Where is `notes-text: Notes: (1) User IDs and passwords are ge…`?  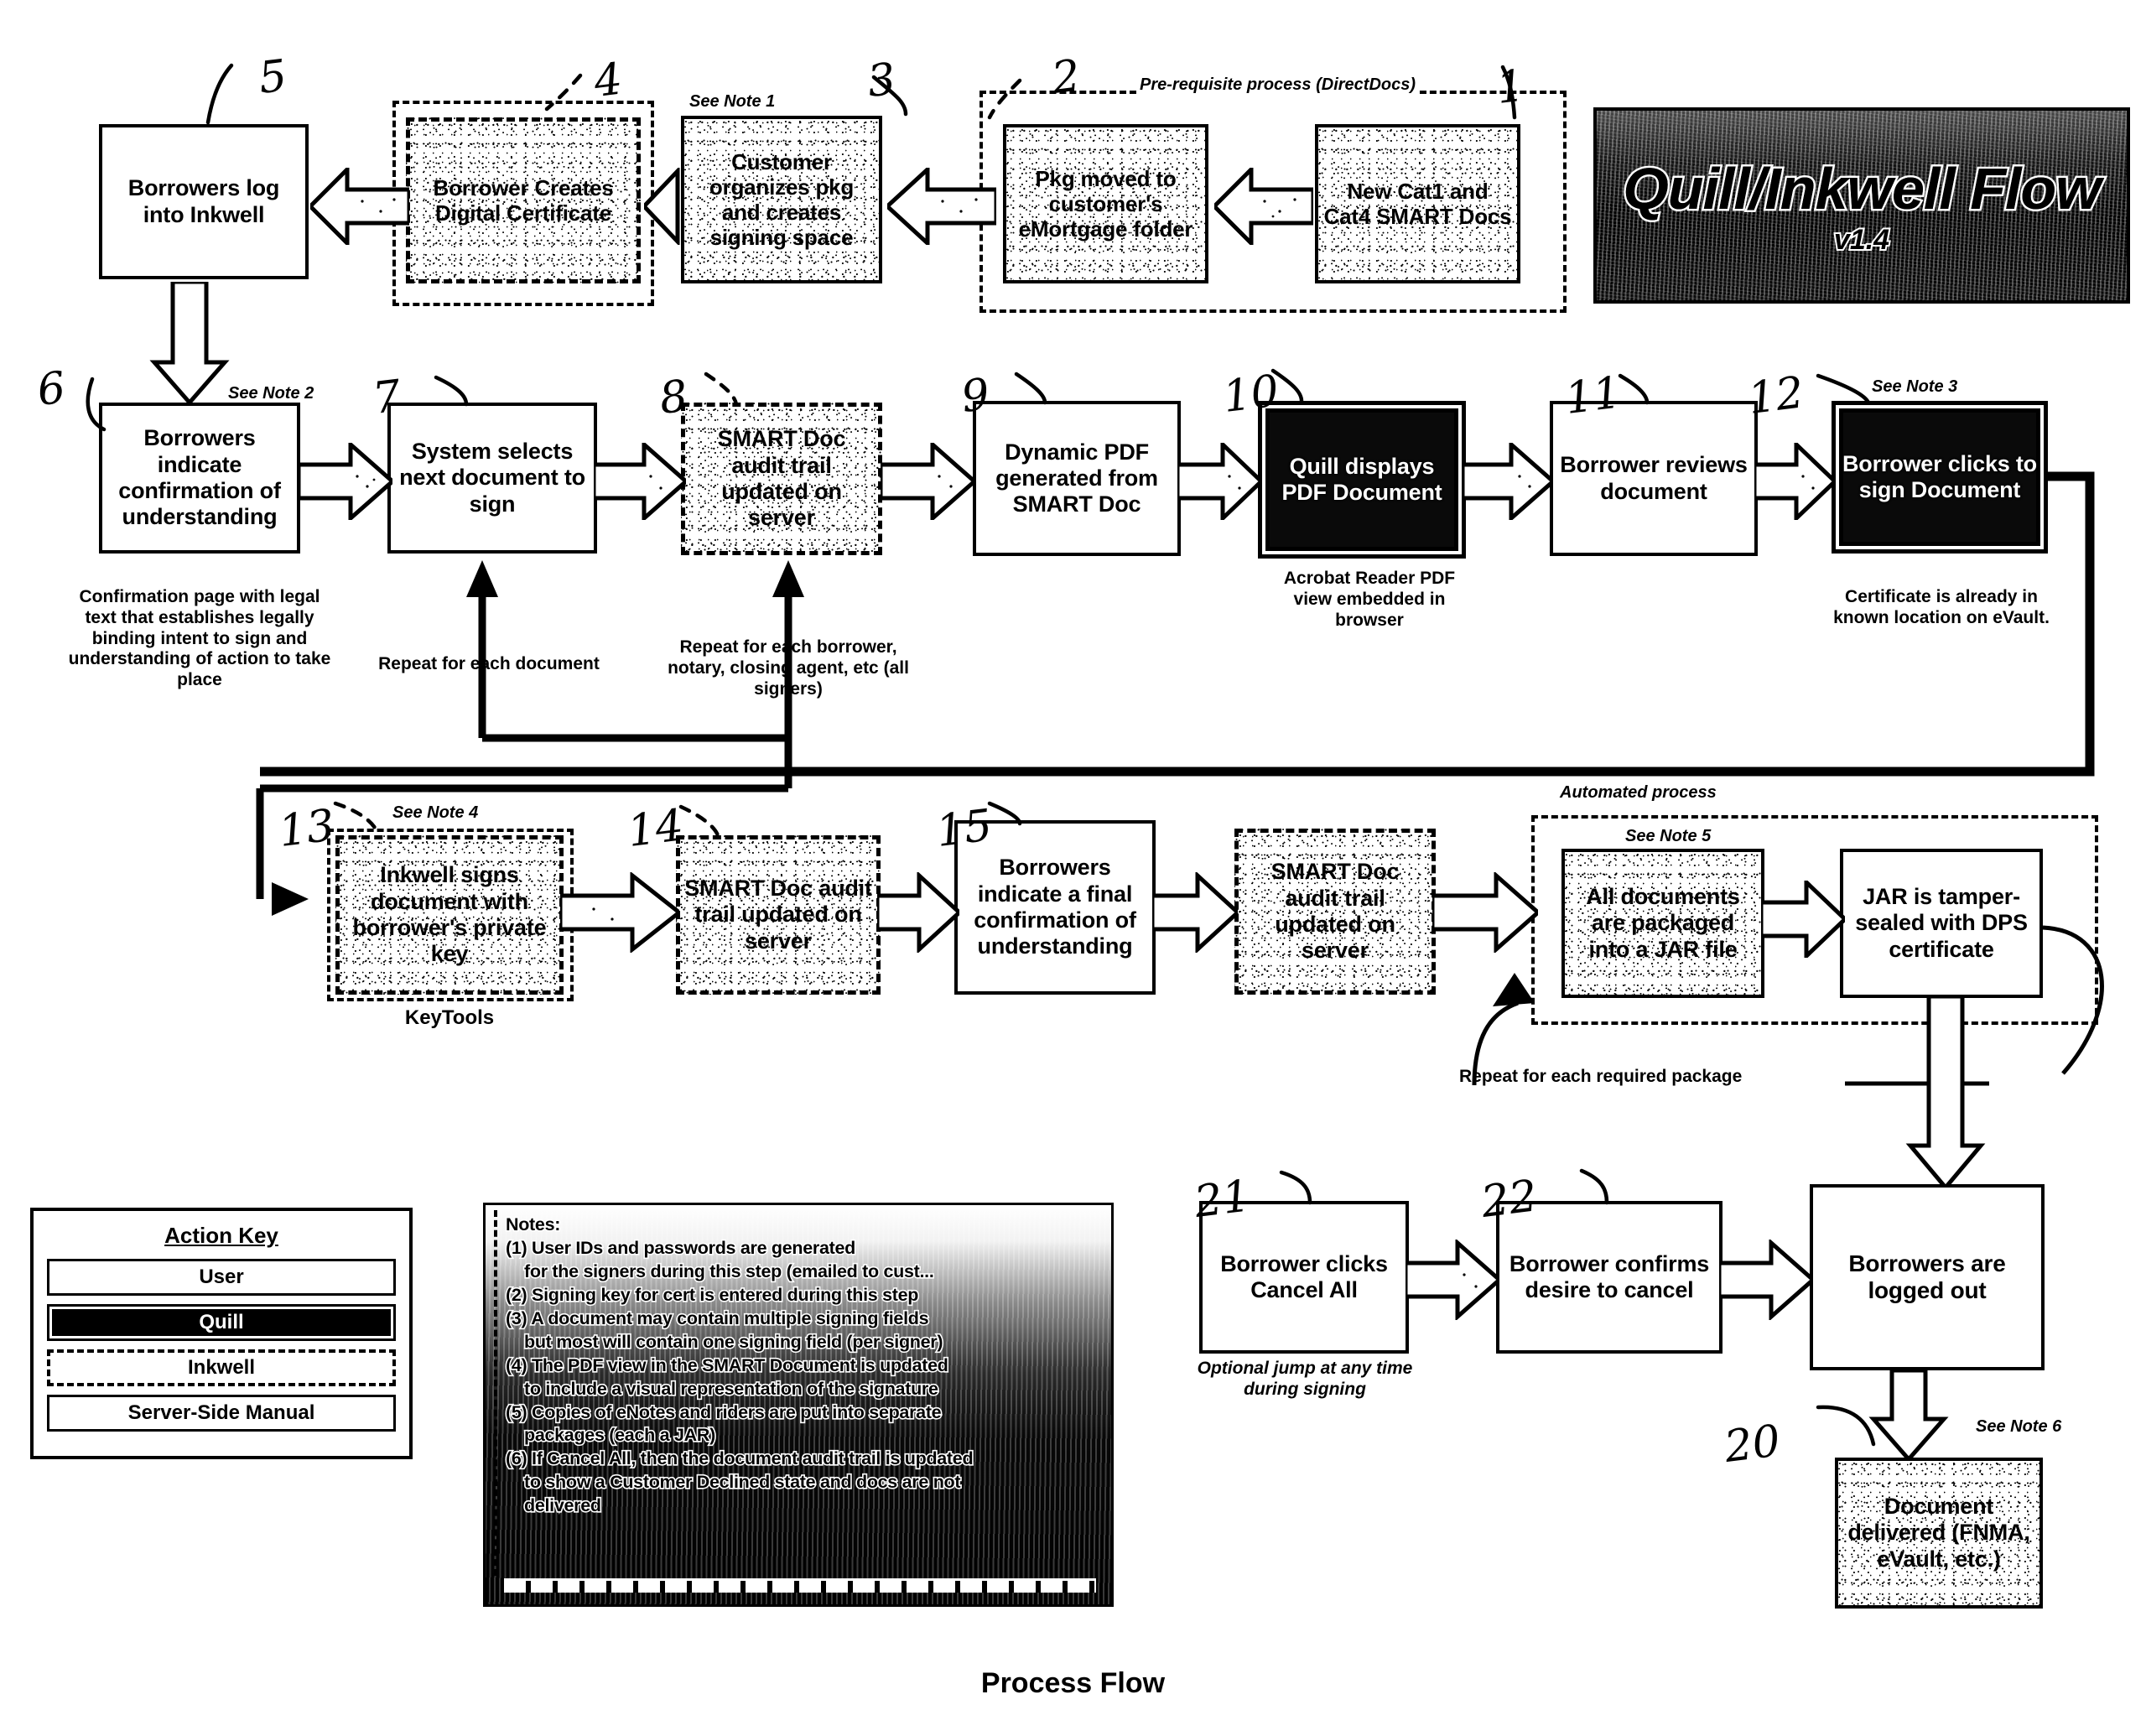
notes-text: Notes: (1) User IDs and passwords are ge… is located at coordinates (798, 1362).